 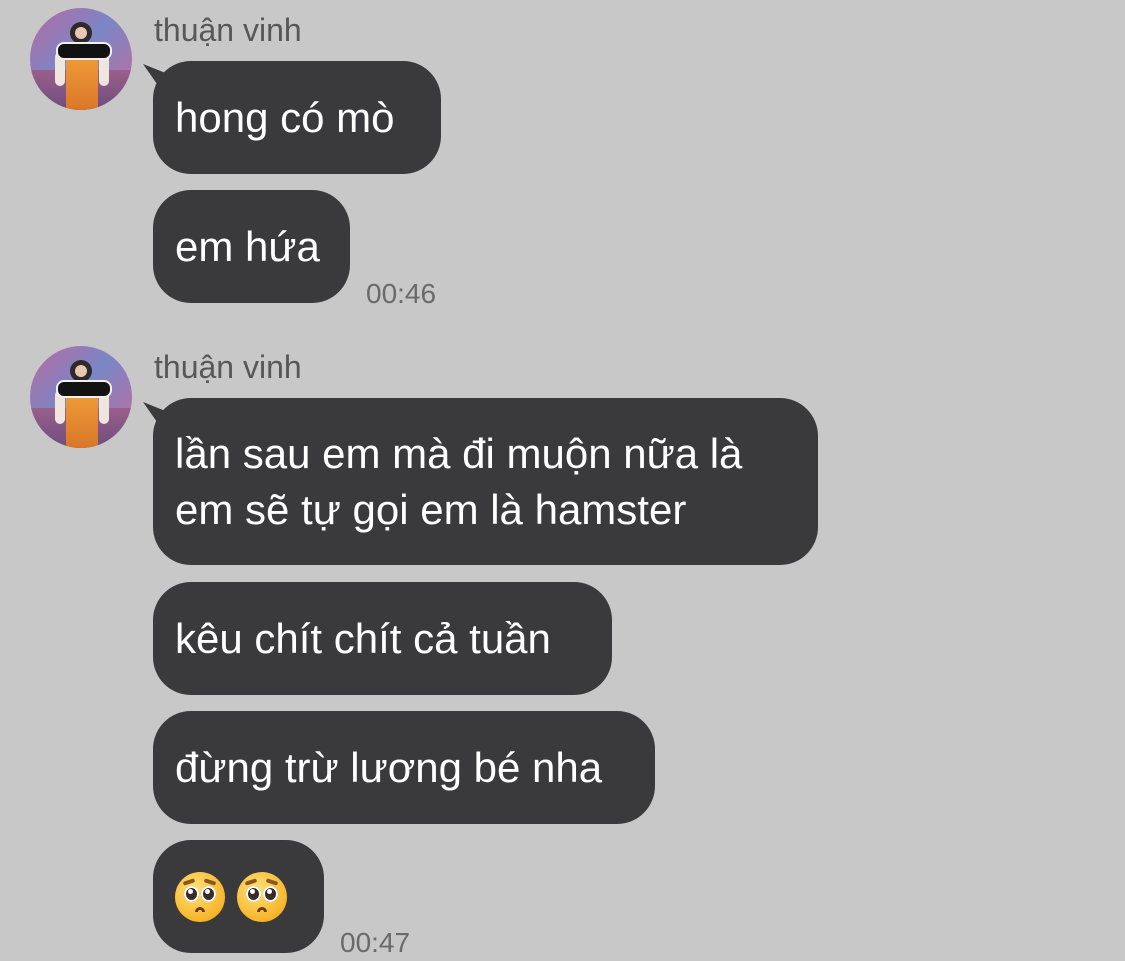 What do you see at coordinates (285, 117) in the screenshot?
I see `message-text: hong có mò` at bounding box center [285, 117].